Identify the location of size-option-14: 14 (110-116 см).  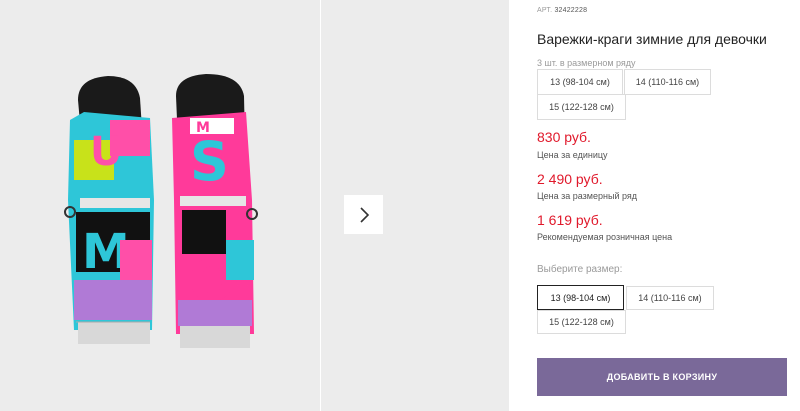
(670, 298).